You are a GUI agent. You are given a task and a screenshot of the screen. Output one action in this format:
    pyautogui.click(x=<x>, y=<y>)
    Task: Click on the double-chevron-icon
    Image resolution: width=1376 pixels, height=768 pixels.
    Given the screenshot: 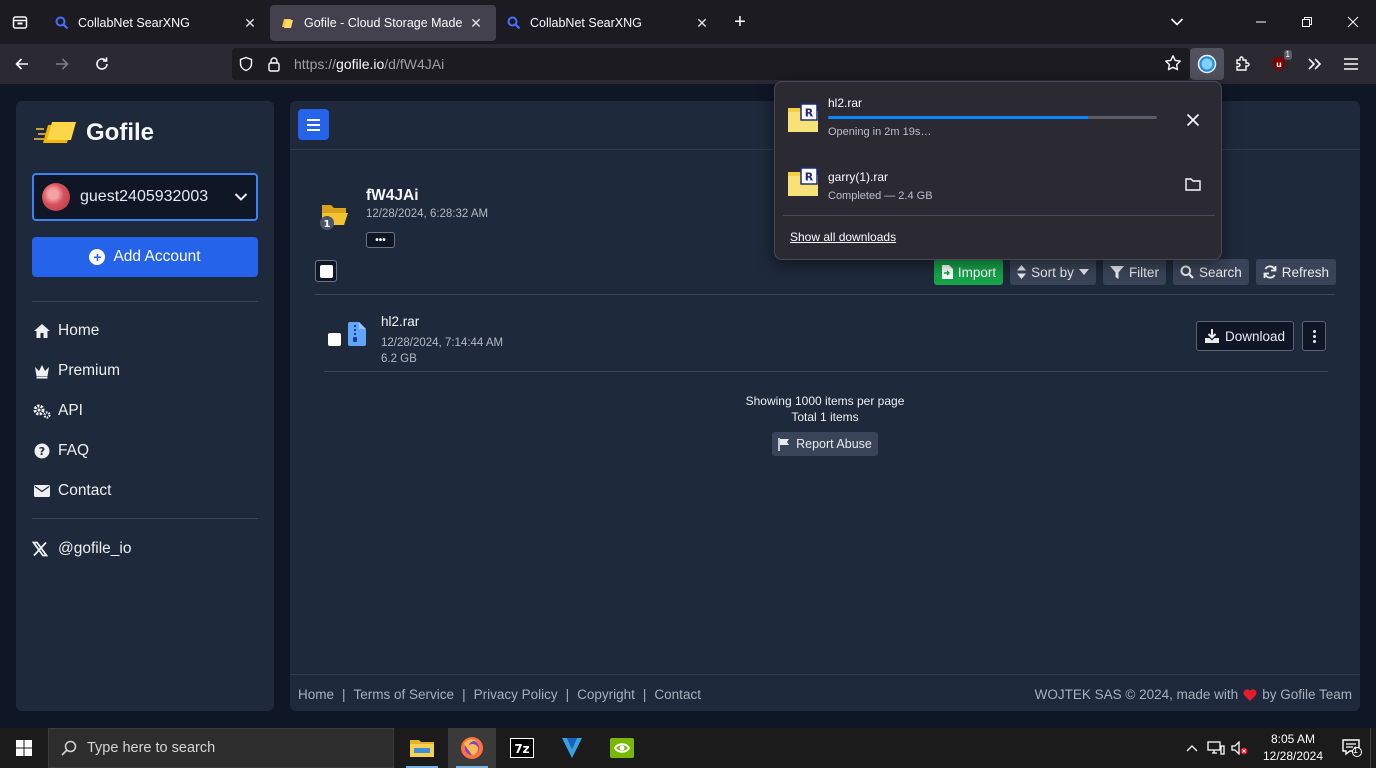 What is the action you would take?
    pyautogui.click(x=1315, y=64)
    